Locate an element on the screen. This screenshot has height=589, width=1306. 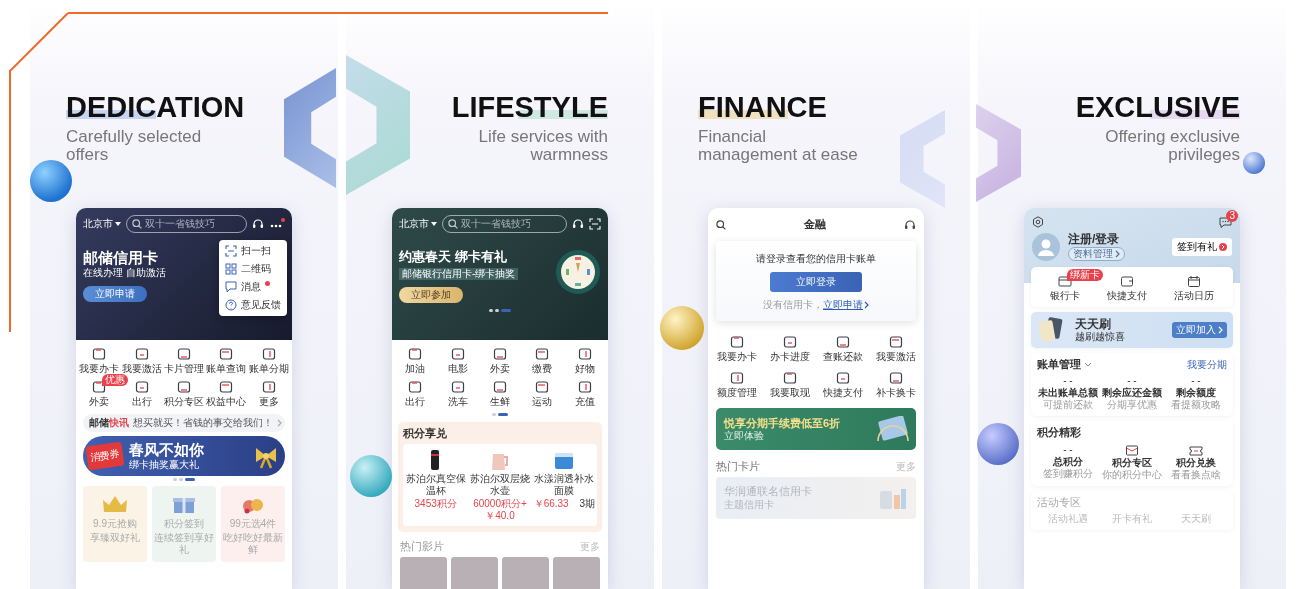
promo-title: 春风不如你 is located at coordinates (167, 450).